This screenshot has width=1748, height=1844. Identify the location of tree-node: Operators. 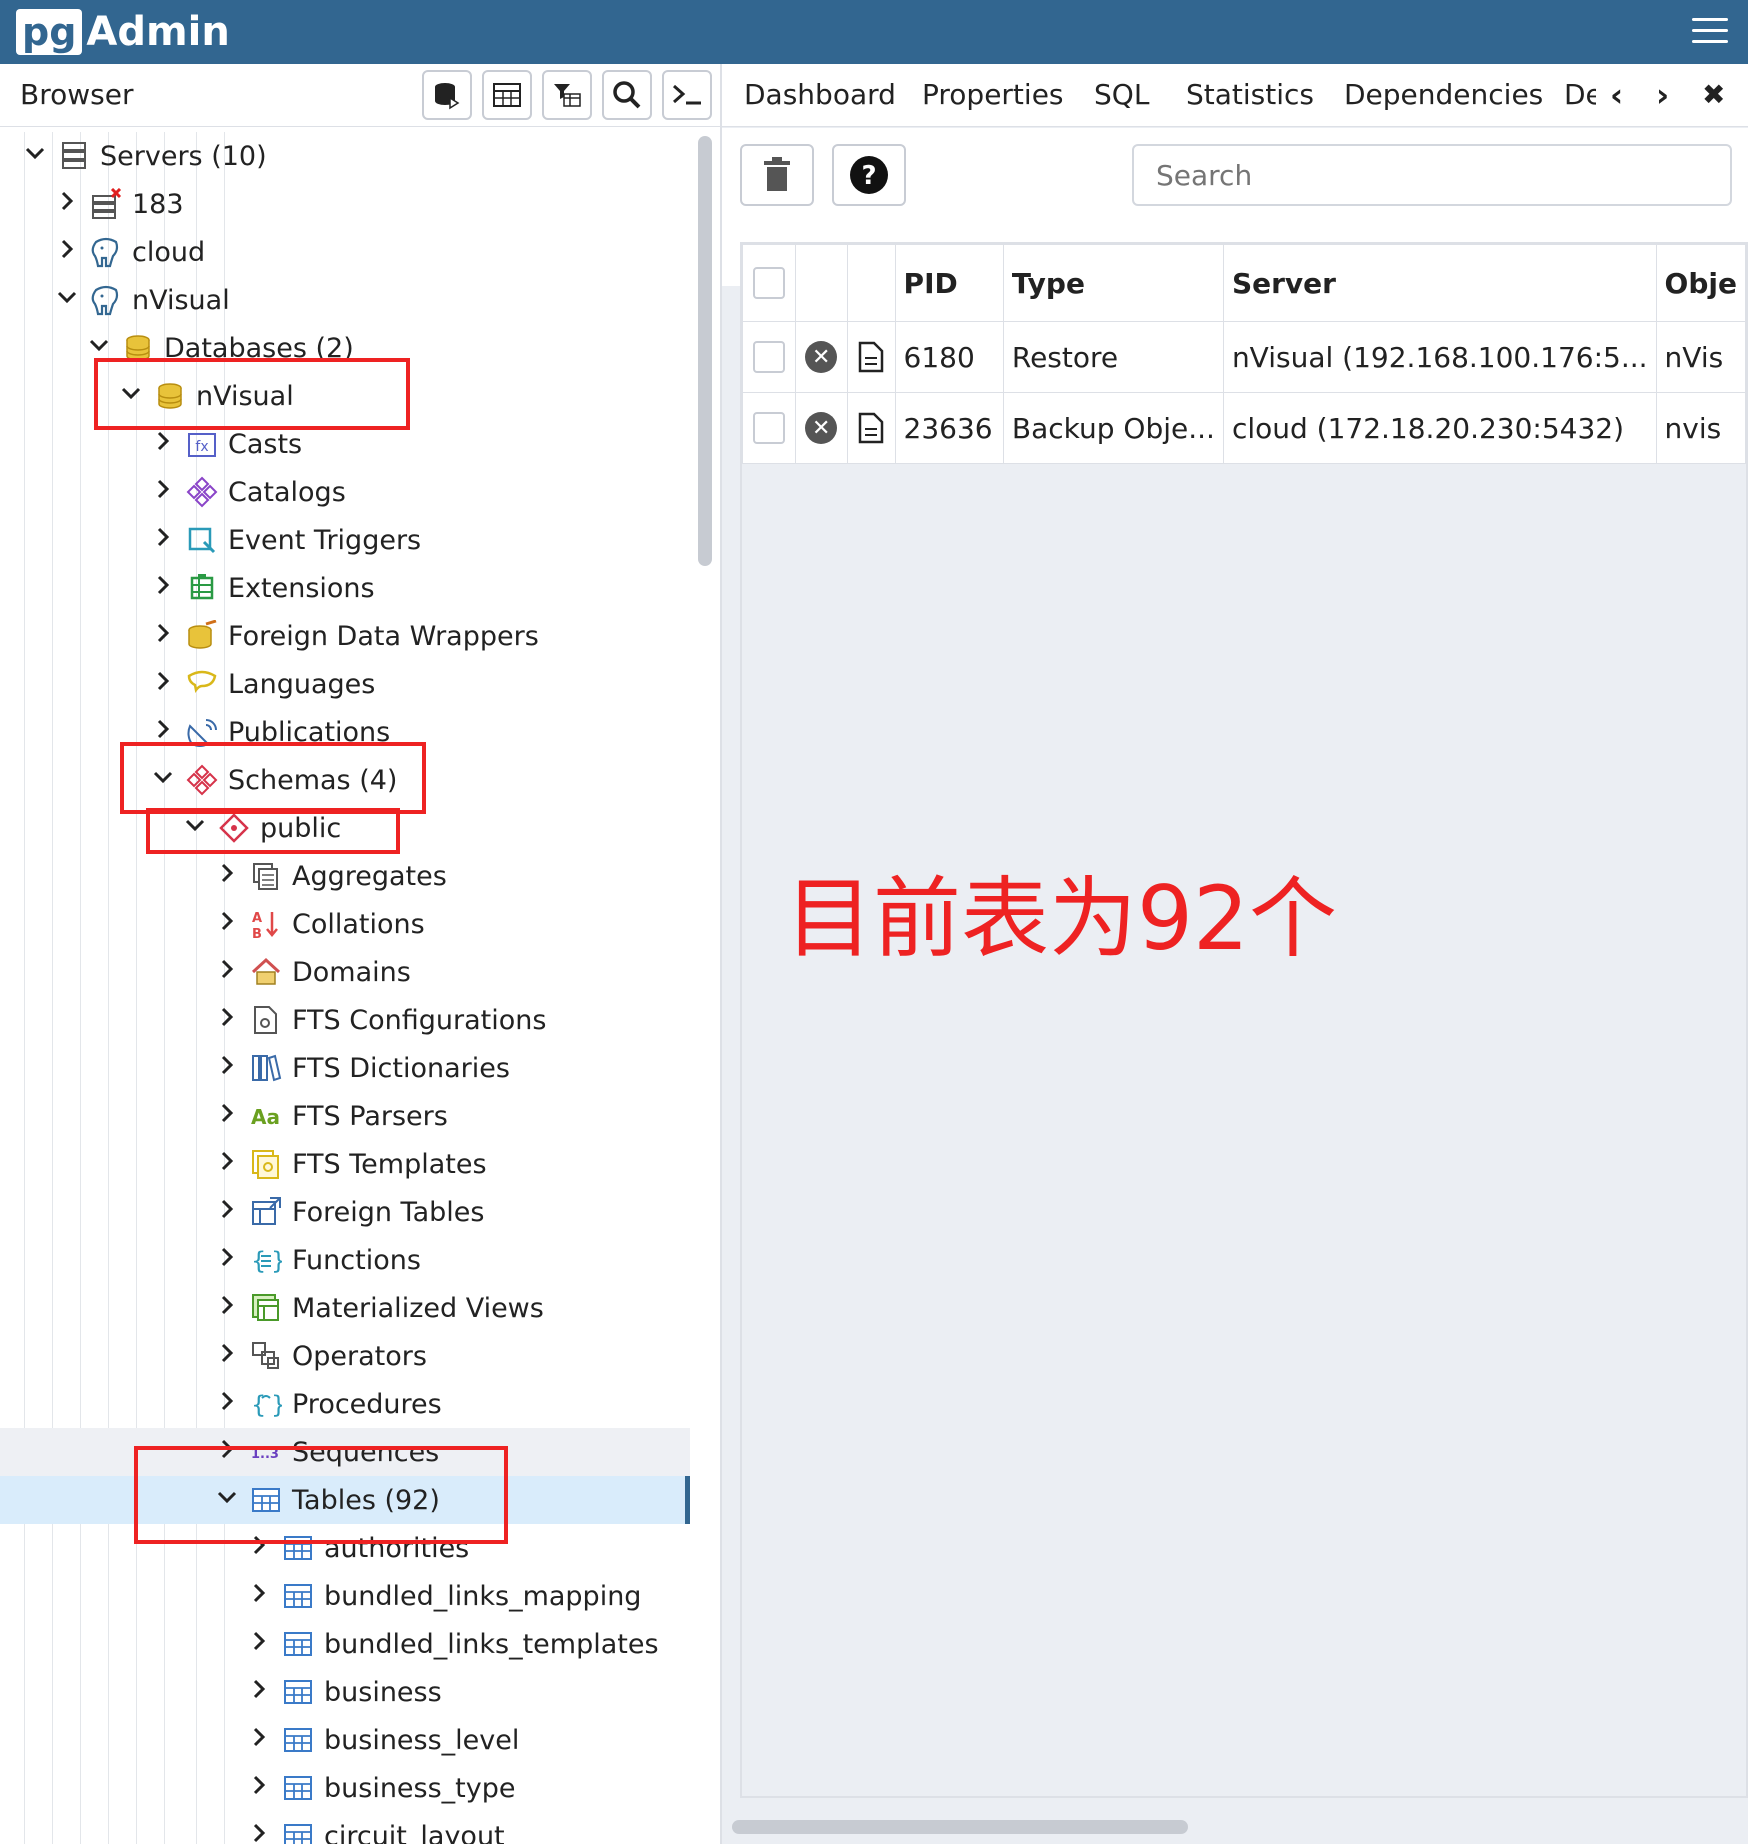
(345, 1356).